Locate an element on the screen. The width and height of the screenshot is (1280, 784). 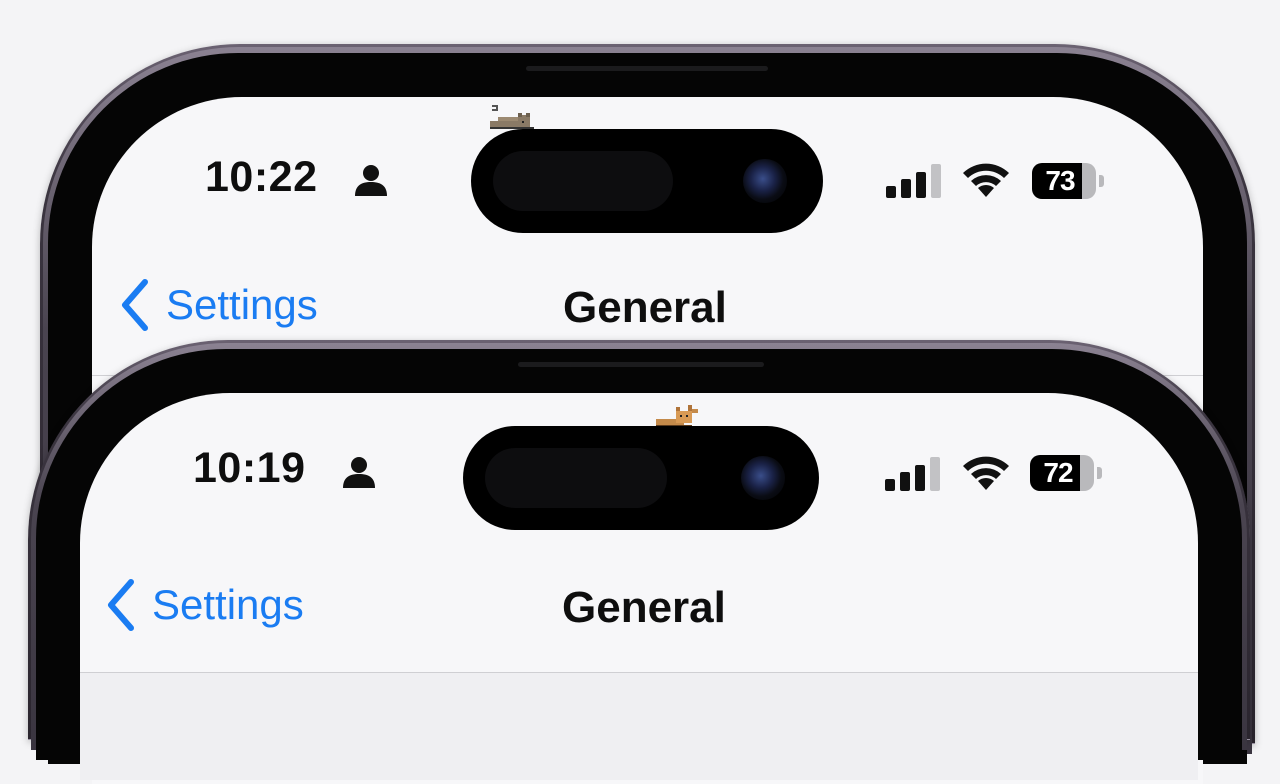
status-time: 10:22 is located at coordinates (261, 177).